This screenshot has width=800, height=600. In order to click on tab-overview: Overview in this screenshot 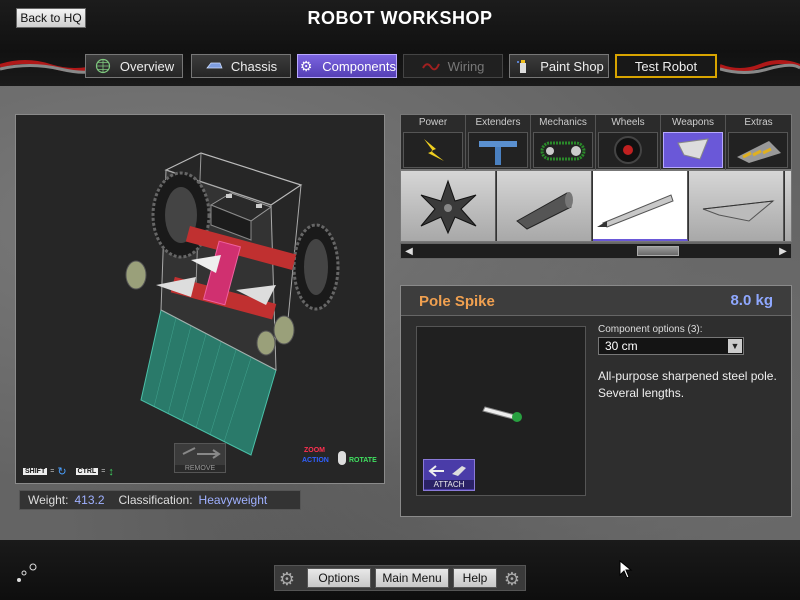, I will do `click(134, 66)`.